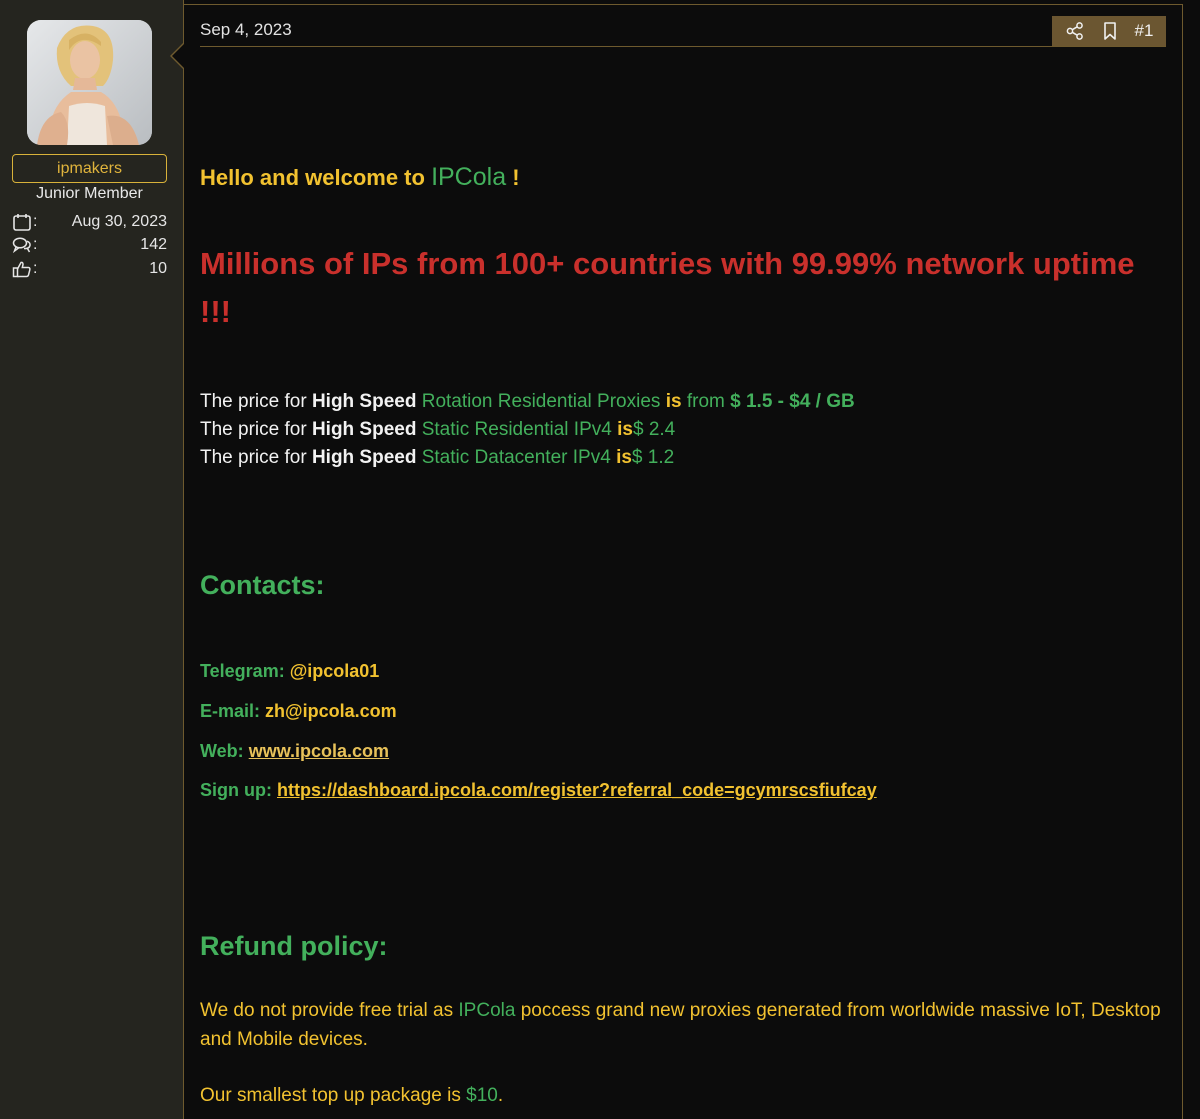 Image resolution: width=1200 pixels, height=1119 pixels. I want to click on share-icon, so click(1074, 31).